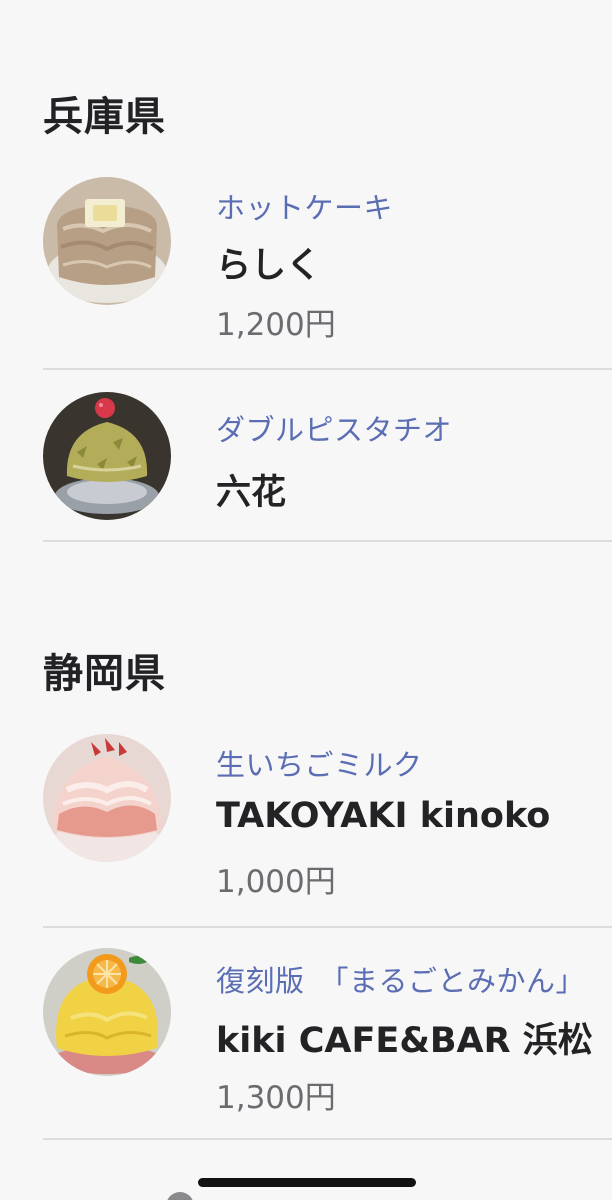 This screenshot has height=1200, width=612. What do you see at coordinates (107, 456) in the screenshot?
I see `pistachio-kakigori-photo` at bounding box center [107, 456].